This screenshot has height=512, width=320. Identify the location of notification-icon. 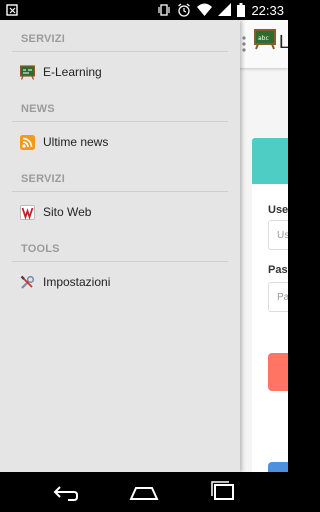
(12, 10).